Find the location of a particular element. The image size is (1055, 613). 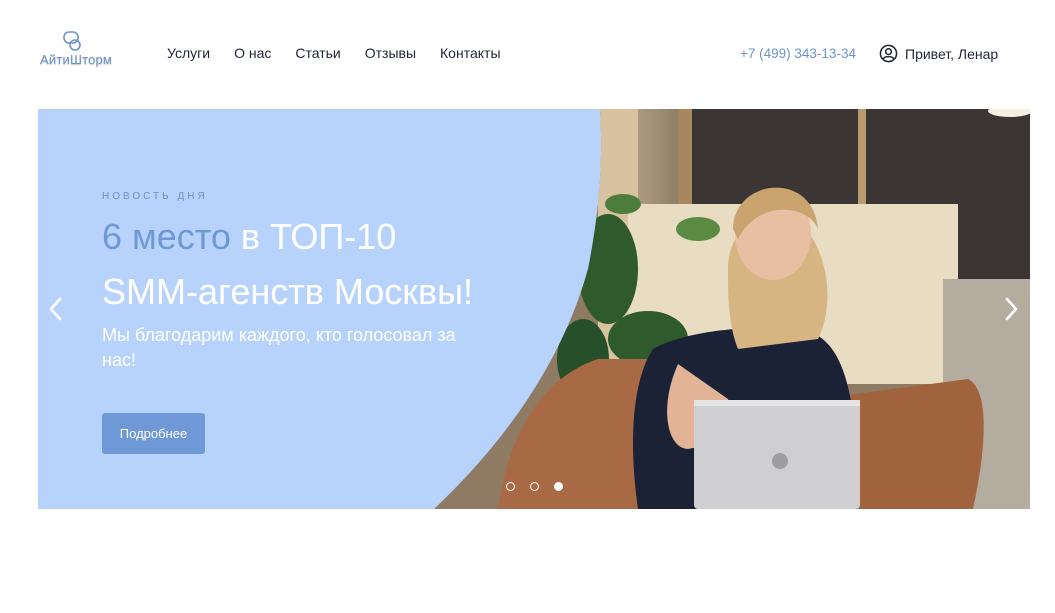

logo: АйтиШторм is located at coordinates (76, 51).